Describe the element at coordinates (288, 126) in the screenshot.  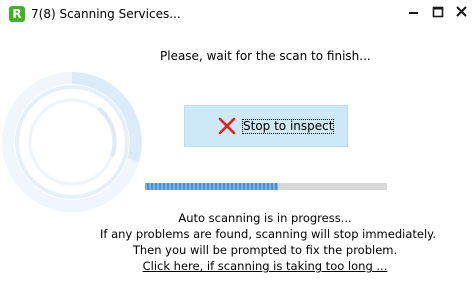
I see `stop-button-label: Stop to inspect` at that location.